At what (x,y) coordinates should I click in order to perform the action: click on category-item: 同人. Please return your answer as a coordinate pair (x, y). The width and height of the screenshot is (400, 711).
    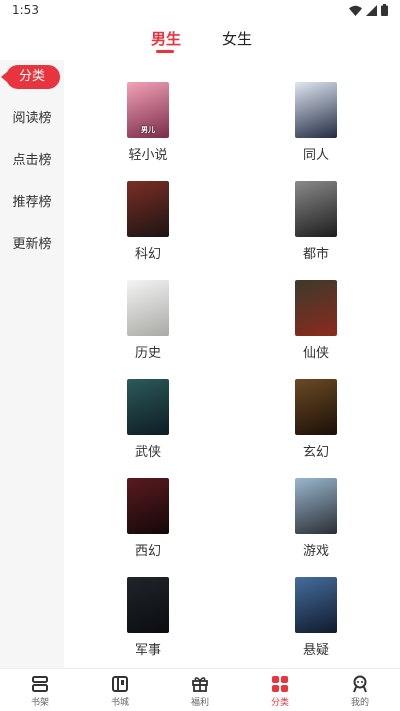
    Looking at the image, I should click on (316, 131).